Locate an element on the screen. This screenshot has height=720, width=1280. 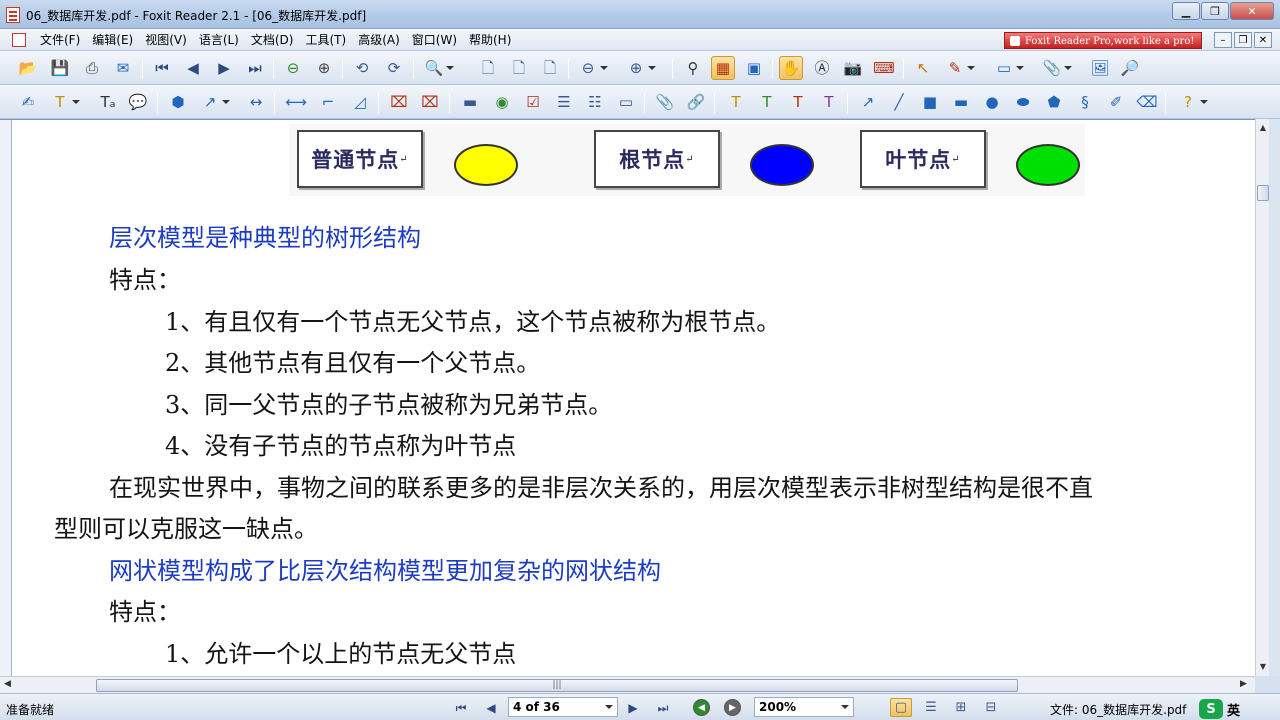
comment-icon: 💬 is located at coordinates (138, 102).